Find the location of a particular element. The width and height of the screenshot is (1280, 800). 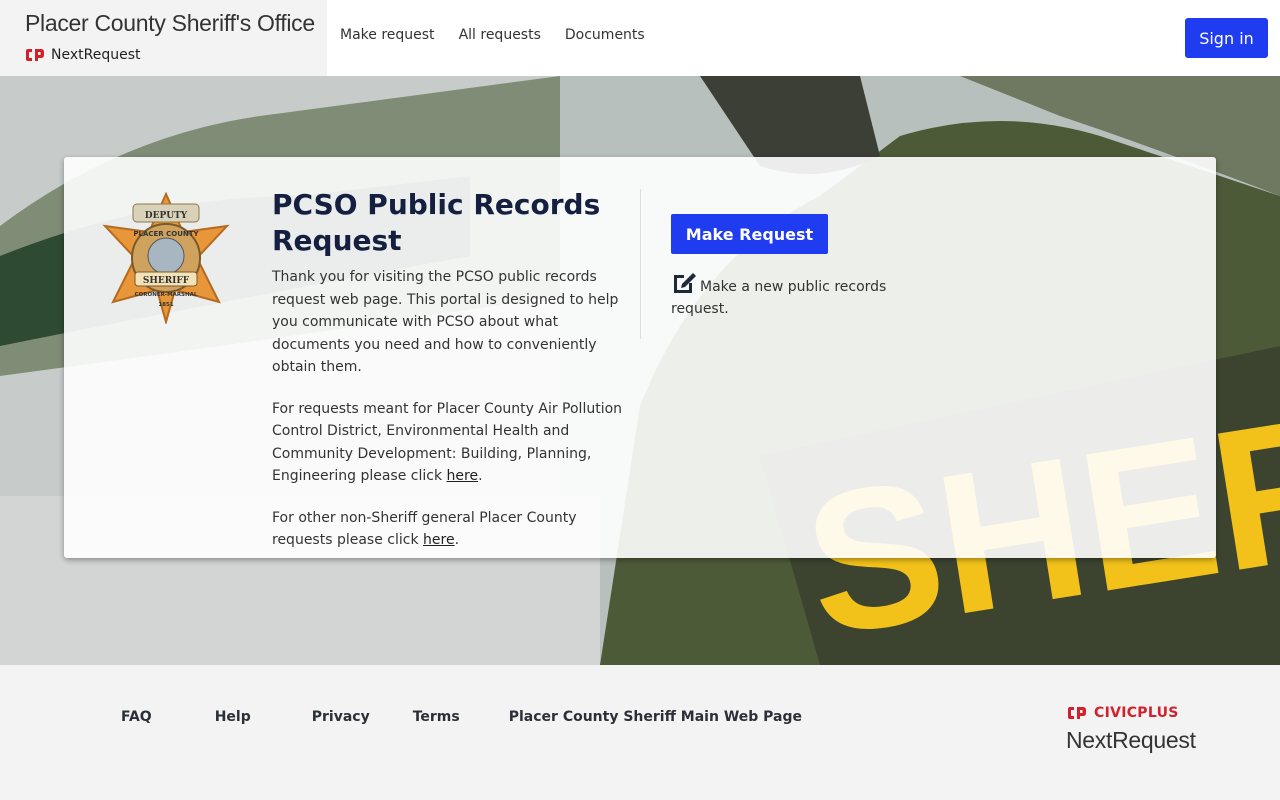

civicplus-brand: CIVICPLUS is located at coordinates (1131, 713).